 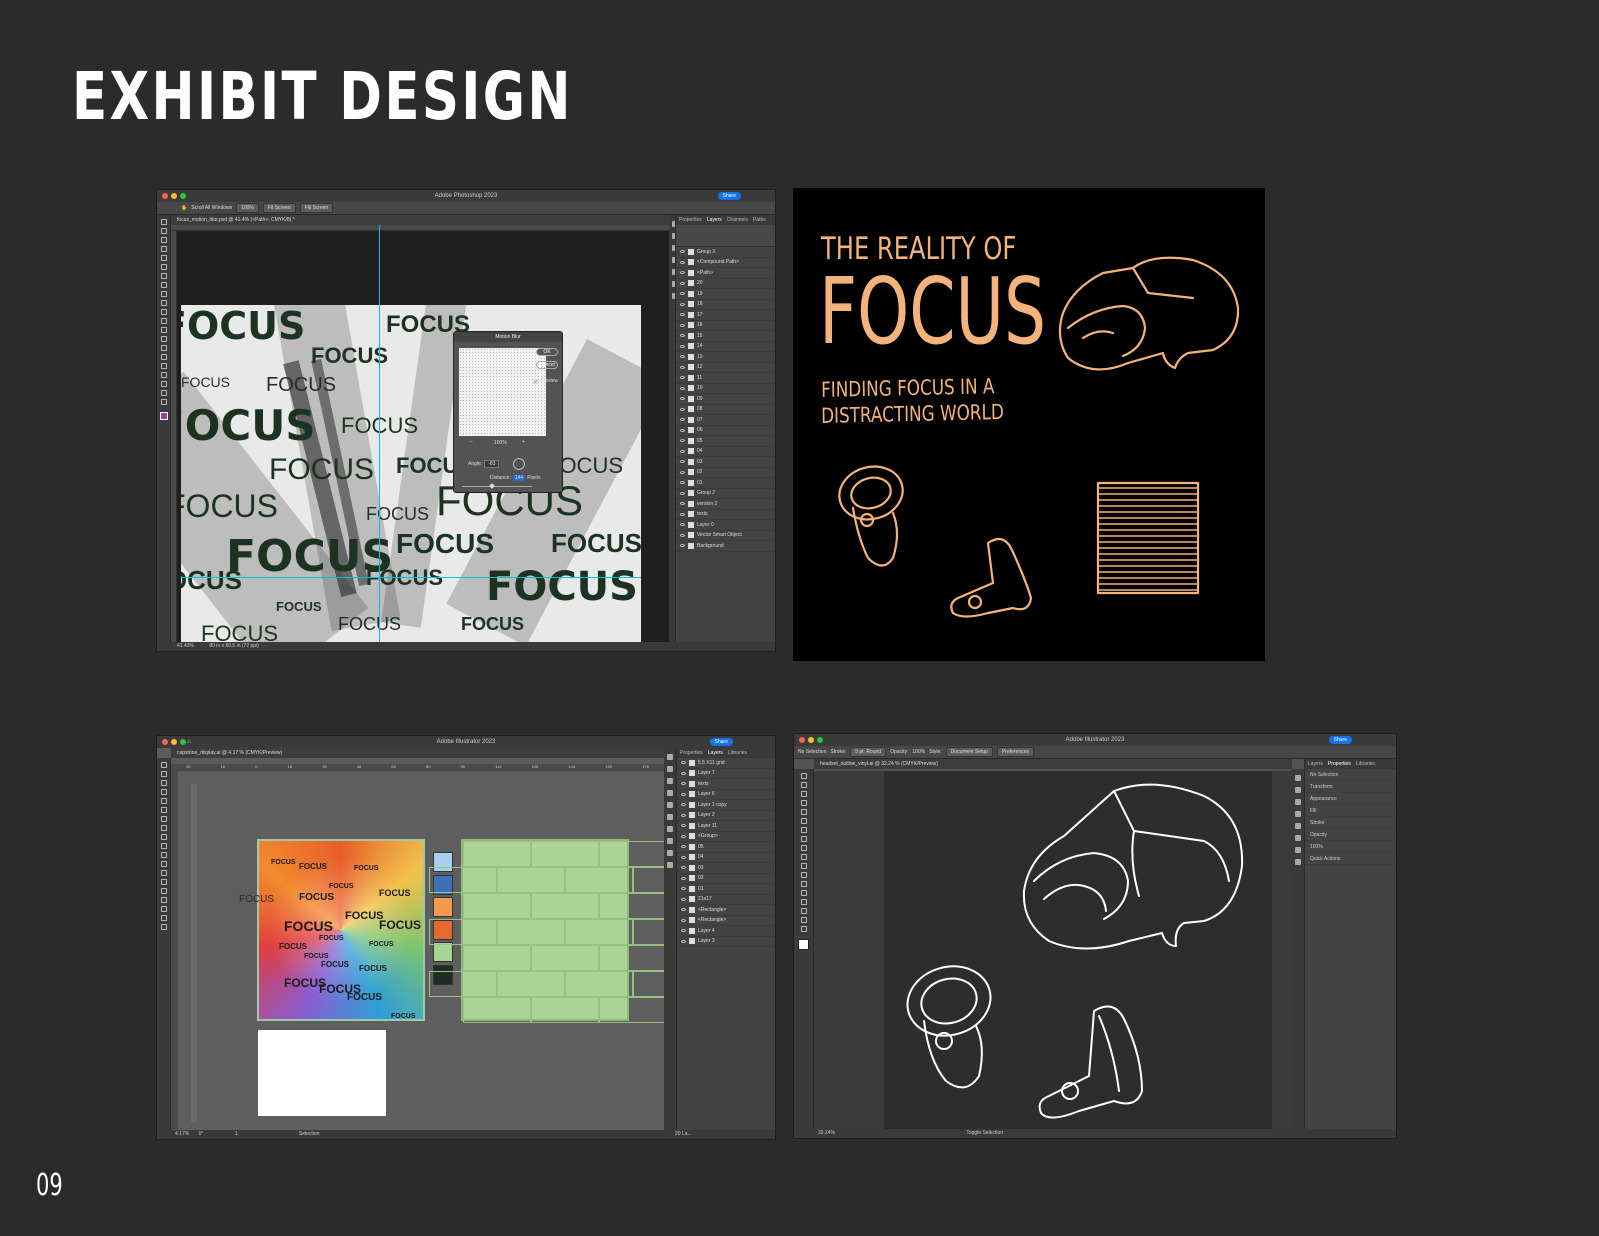 I want to click on guide-line, so click(x=411, y=577).